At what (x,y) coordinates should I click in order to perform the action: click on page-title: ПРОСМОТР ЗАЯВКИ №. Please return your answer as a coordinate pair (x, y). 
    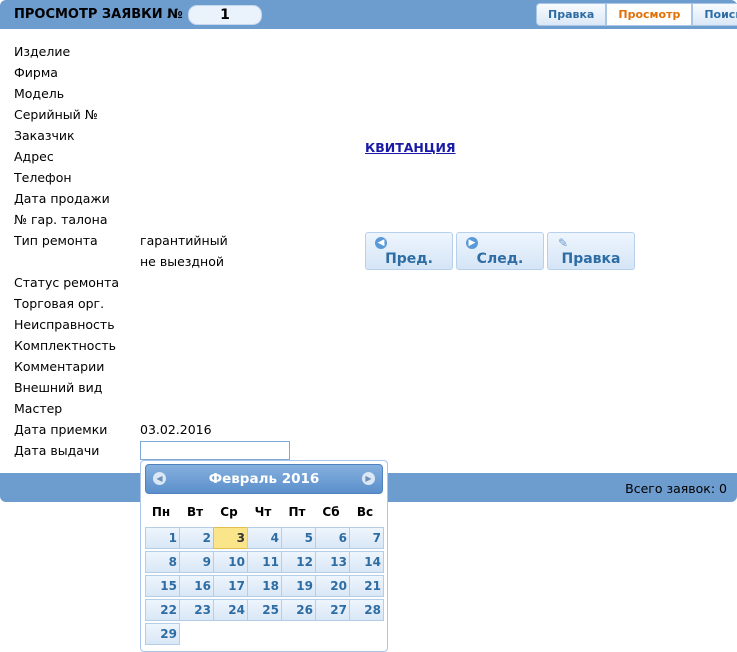
    Looking at the image, I should click on (98, 14).